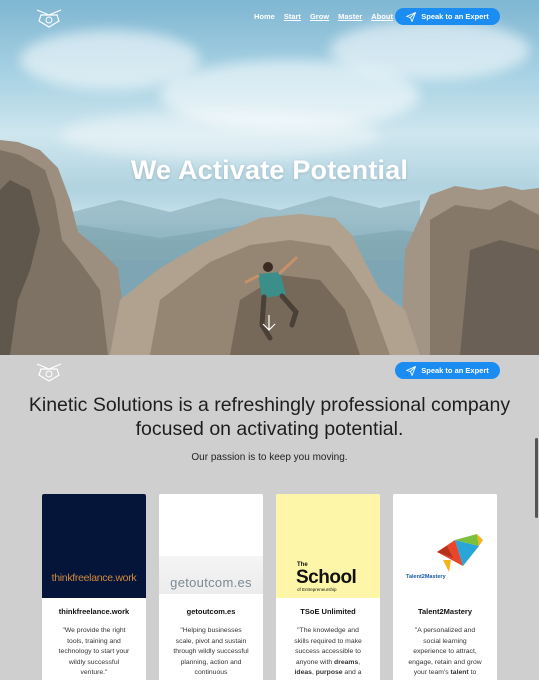  What do you see at coordinates (269, 457) in the screenshot?
I see `passion-statement: Our passion is to keep you moving.` at bounding box center [269, 457].